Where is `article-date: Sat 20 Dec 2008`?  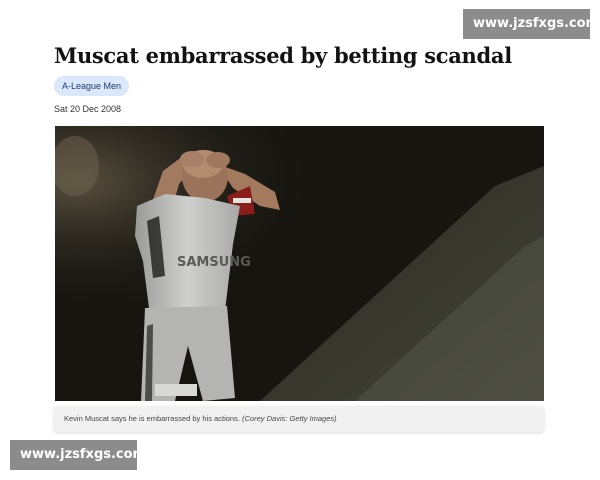 article-date: Sat 20 Dec 2008 is located at coordinates (88, 109).